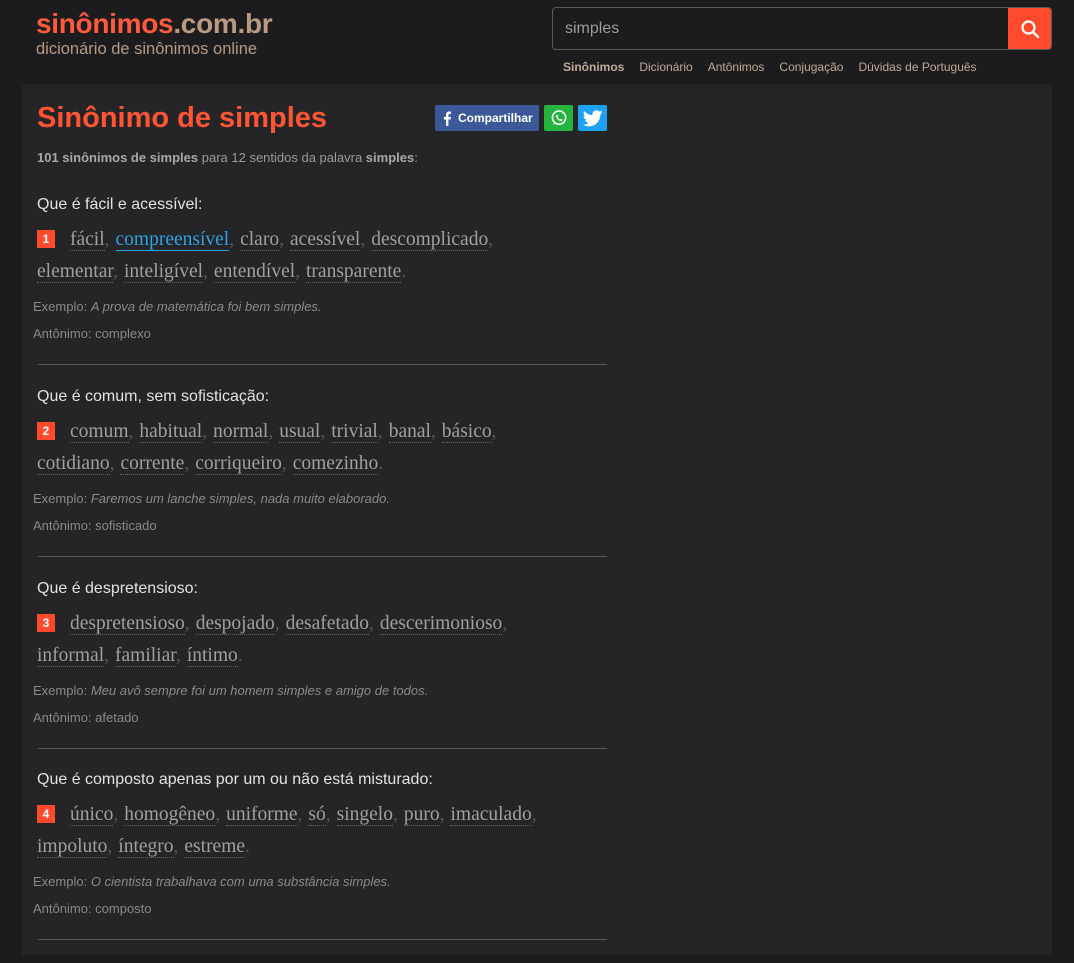 The height and width of the screenshot is (963, 1074). Describe the element at coordinates (317, 815) in the screenshot. I see `synonym-link: só` at that location.